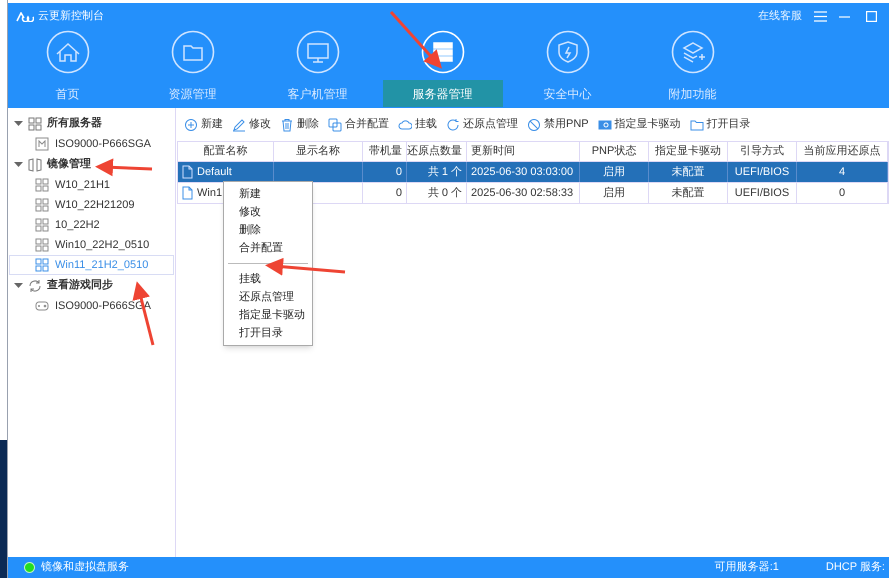 This screenshot has height=578, width=889. I want to click on tree-group: 所有服务器, so click(74, 123).